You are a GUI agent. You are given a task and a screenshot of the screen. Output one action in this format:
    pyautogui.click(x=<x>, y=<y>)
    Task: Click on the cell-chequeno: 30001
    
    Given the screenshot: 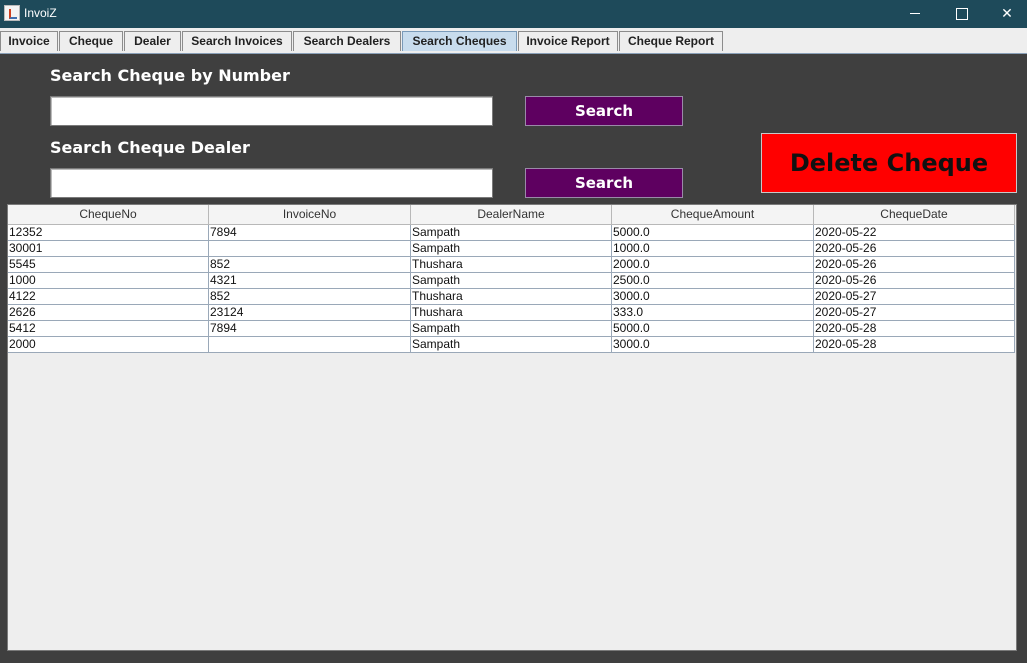 What is the action you would take?
    pyautogui.click(x=108, y=249)
    